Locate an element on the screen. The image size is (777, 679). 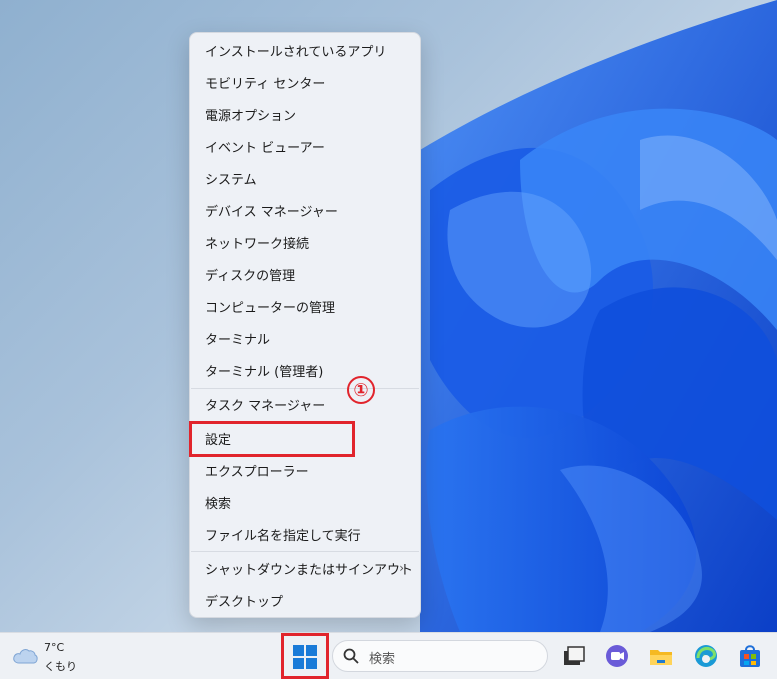
menu-item-label: ターミナル is located at coordinates (238, 340).